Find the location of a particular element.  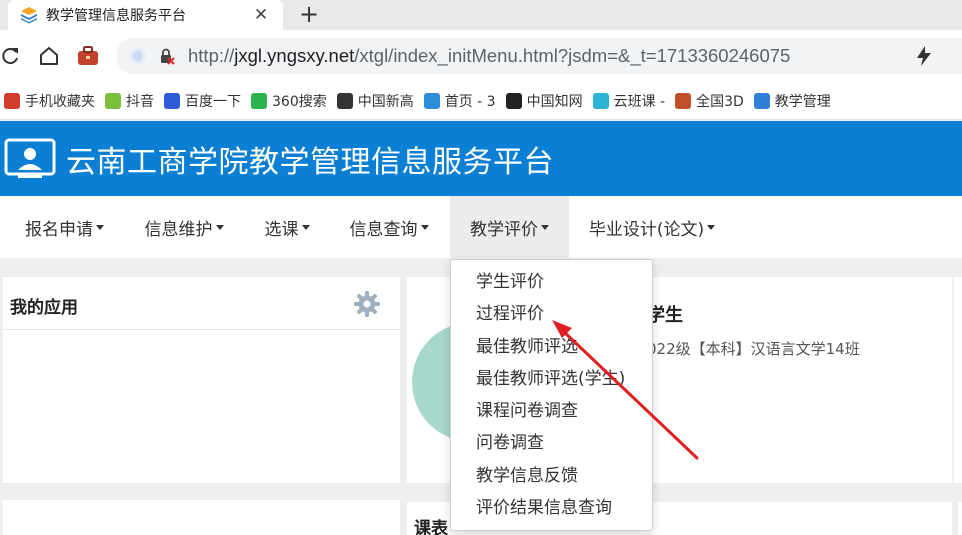

nav-course-selection: 选课 is located at coordinates (287, 227).